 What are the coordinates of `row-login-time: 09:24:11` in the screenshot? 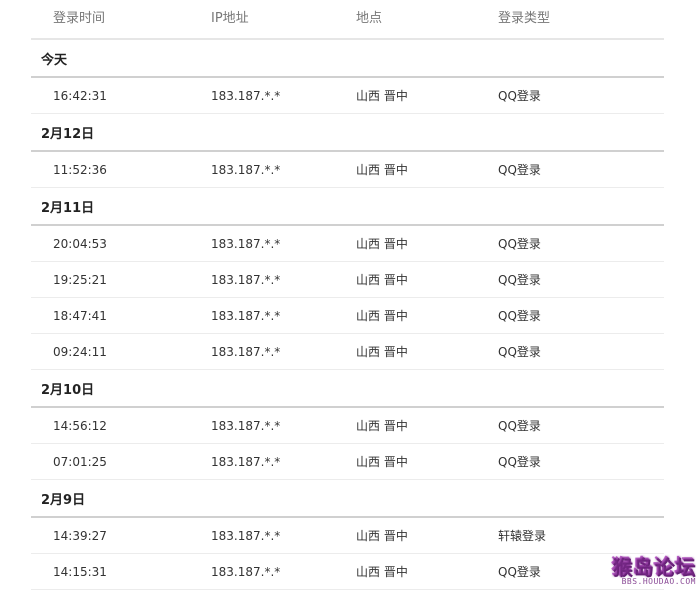 It's located at (80, 352).